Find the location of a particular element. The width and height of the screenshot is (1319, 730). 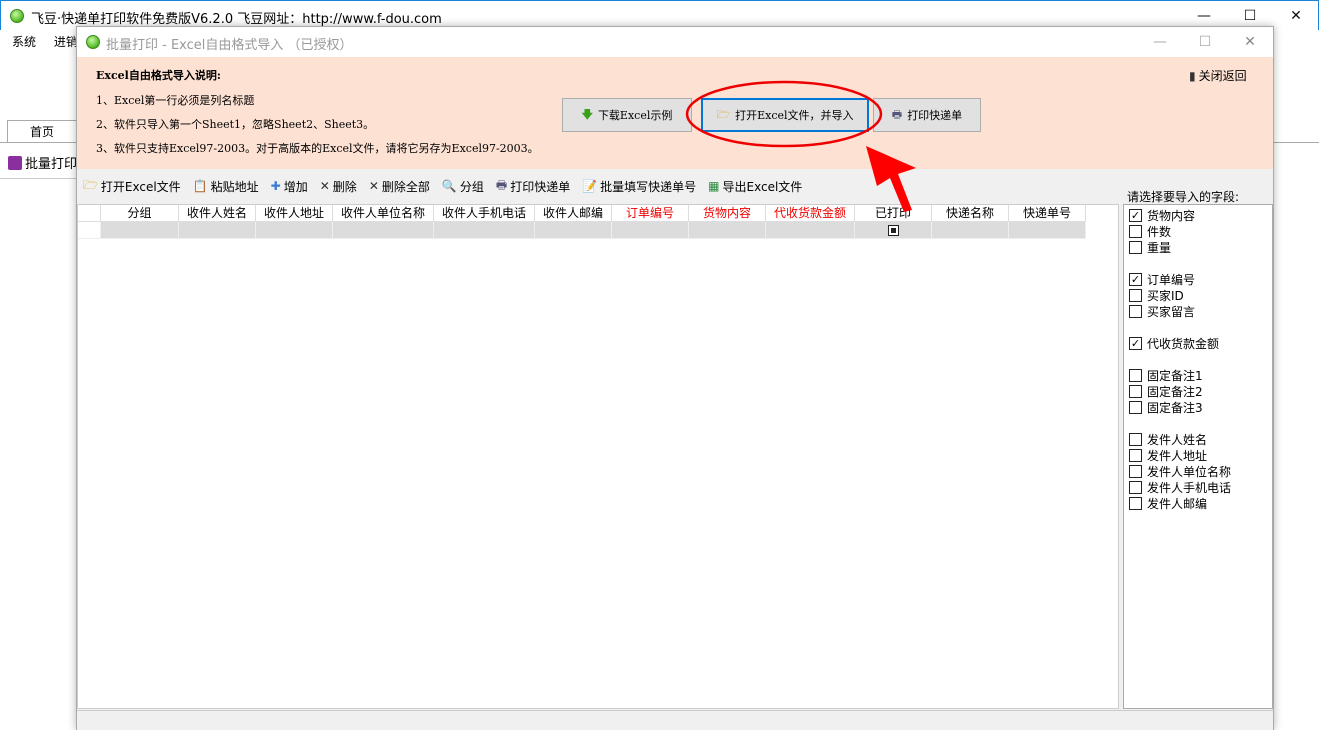

column-header: 已打印 is located at coordinates (893, 213).